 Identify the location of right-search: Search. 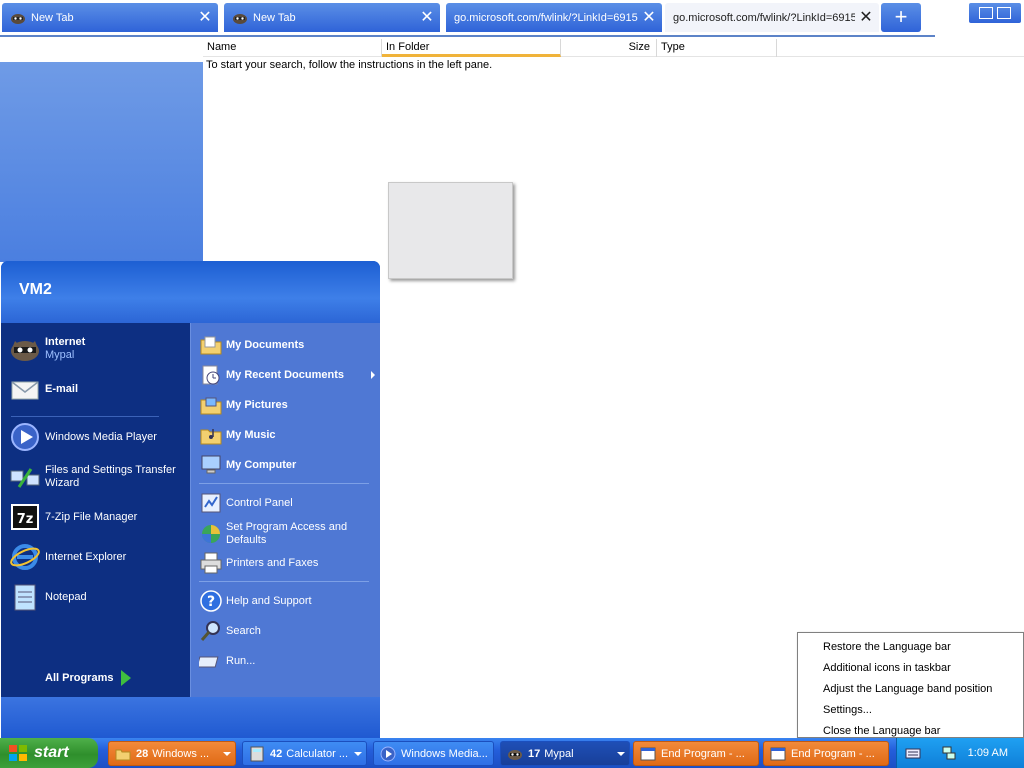
(230, 631).